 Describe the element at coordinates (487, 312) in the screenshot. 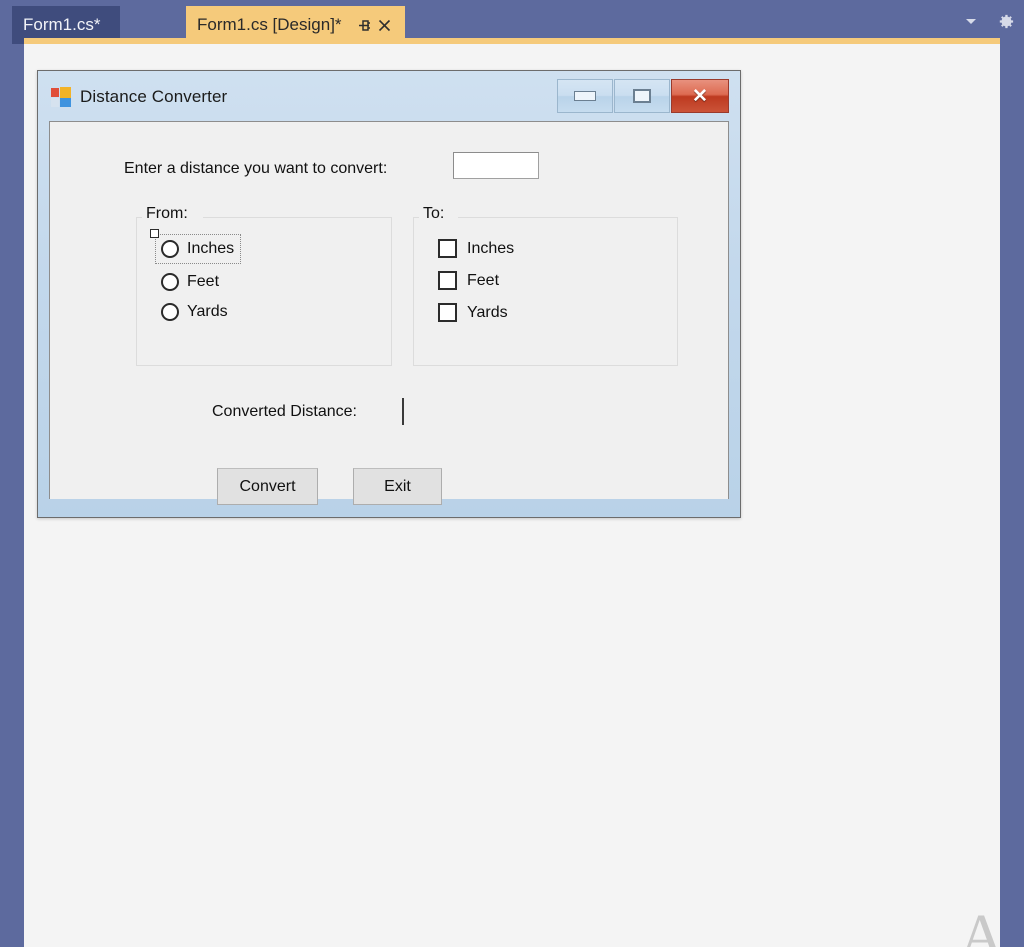

I see `checkbox-label: Yards` at that location.